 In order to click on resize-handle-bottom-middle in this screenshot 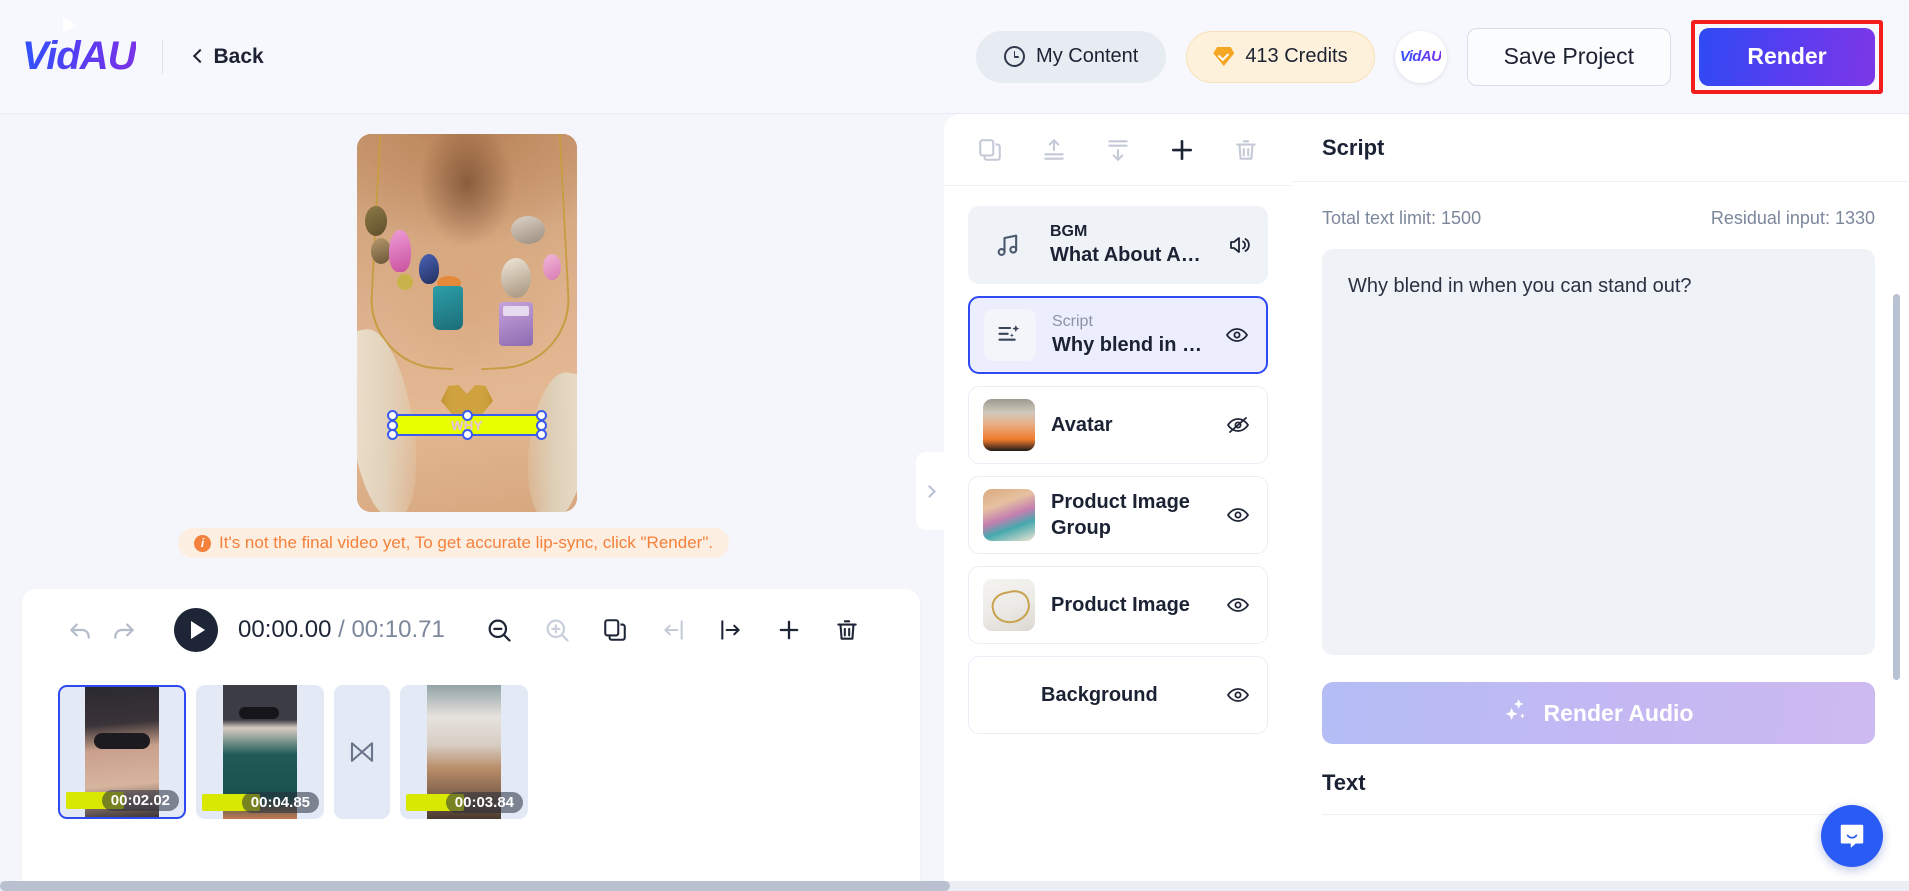, I will do `click(467, 434)`.